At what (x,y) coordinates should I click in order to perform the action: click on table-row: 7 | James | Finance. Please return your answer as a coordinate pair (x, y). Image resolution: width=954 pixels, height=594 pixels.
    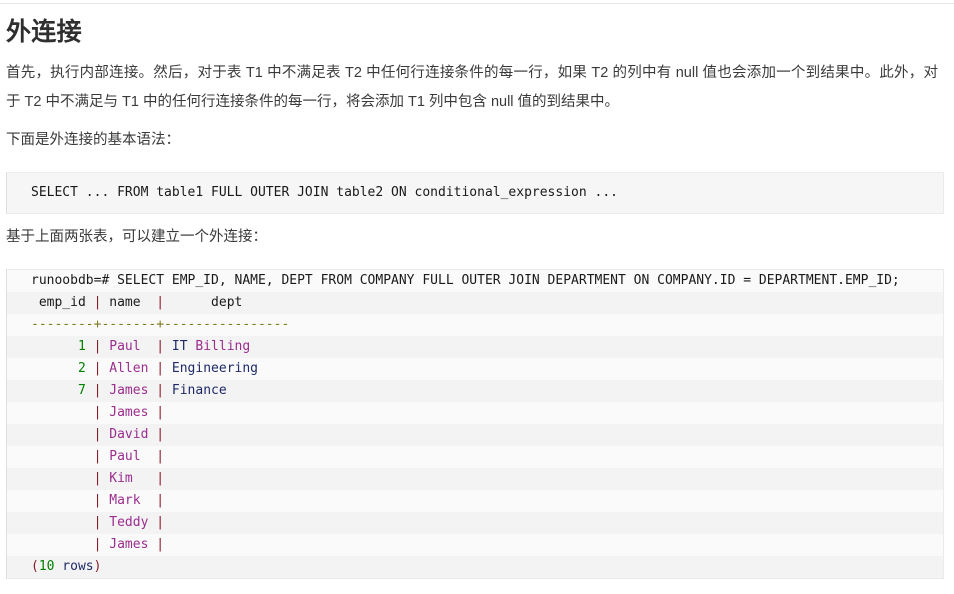
    Looking at the image, I should click on (475, 391).